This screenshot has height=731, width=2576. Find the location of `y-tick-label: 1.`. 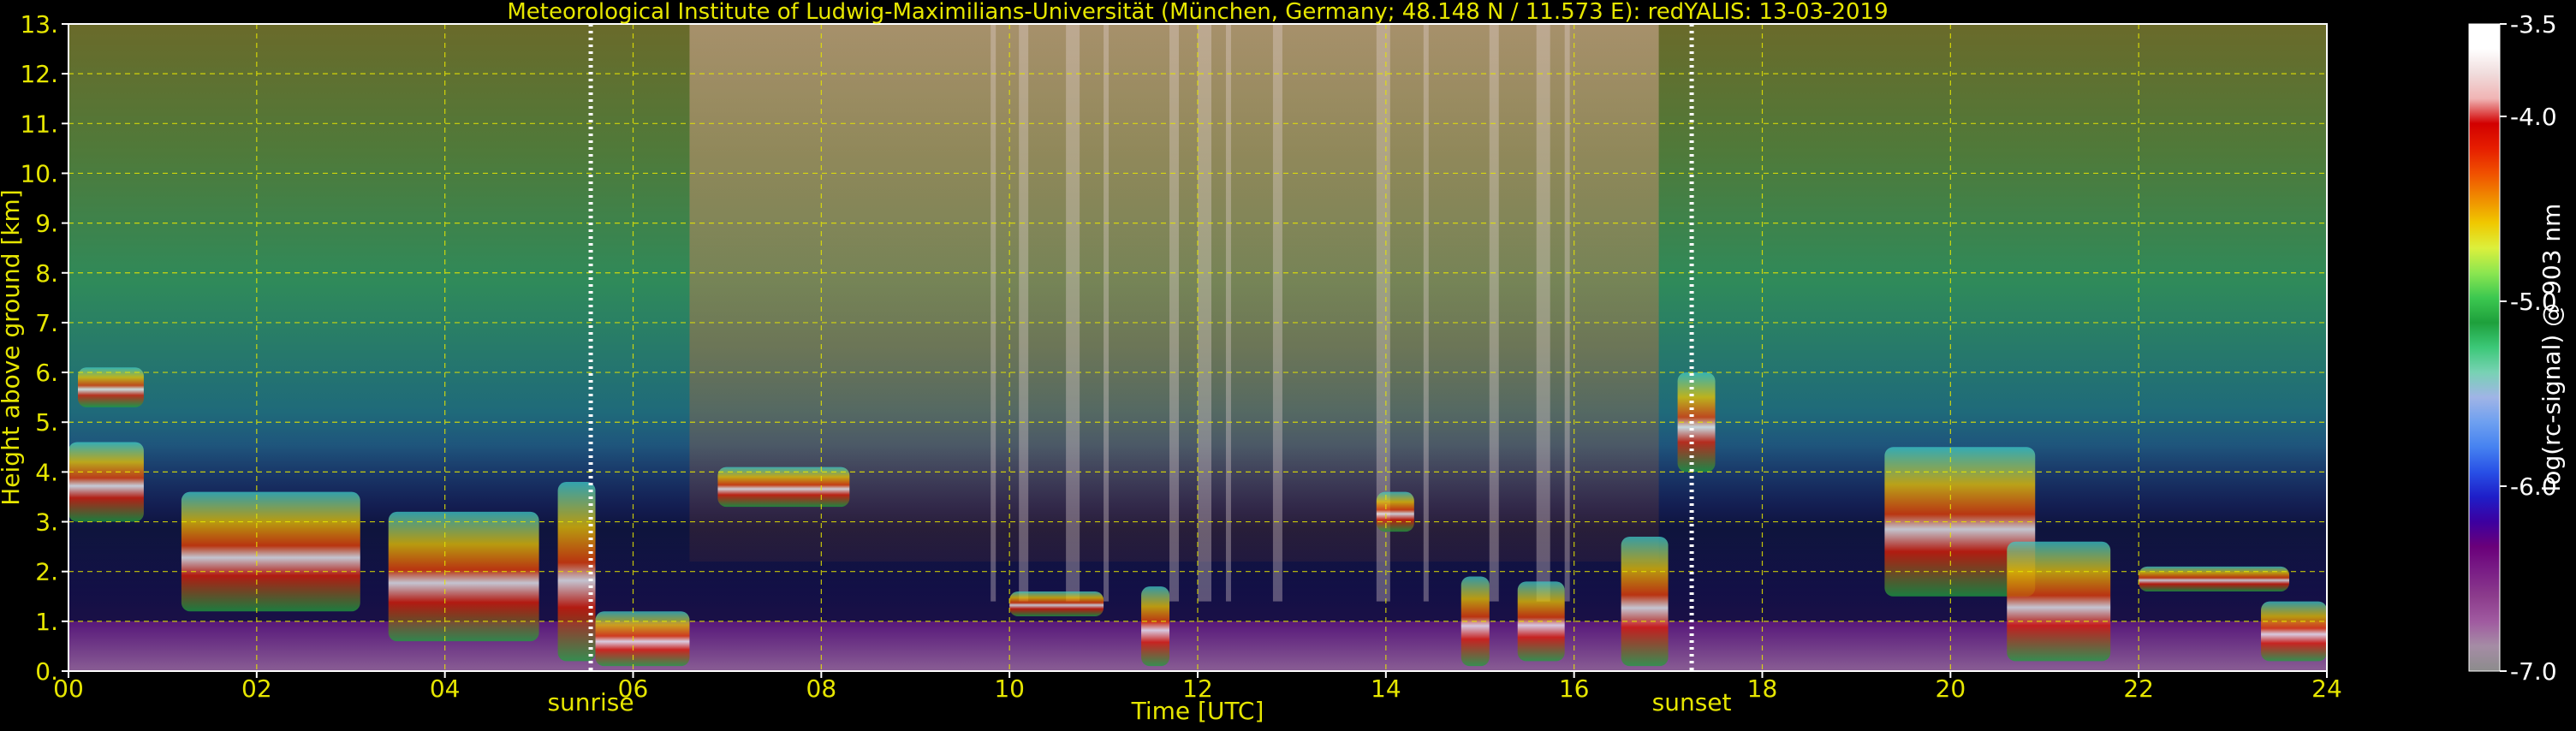

y-tick-label: 1. is located at coordinates (46, 622).